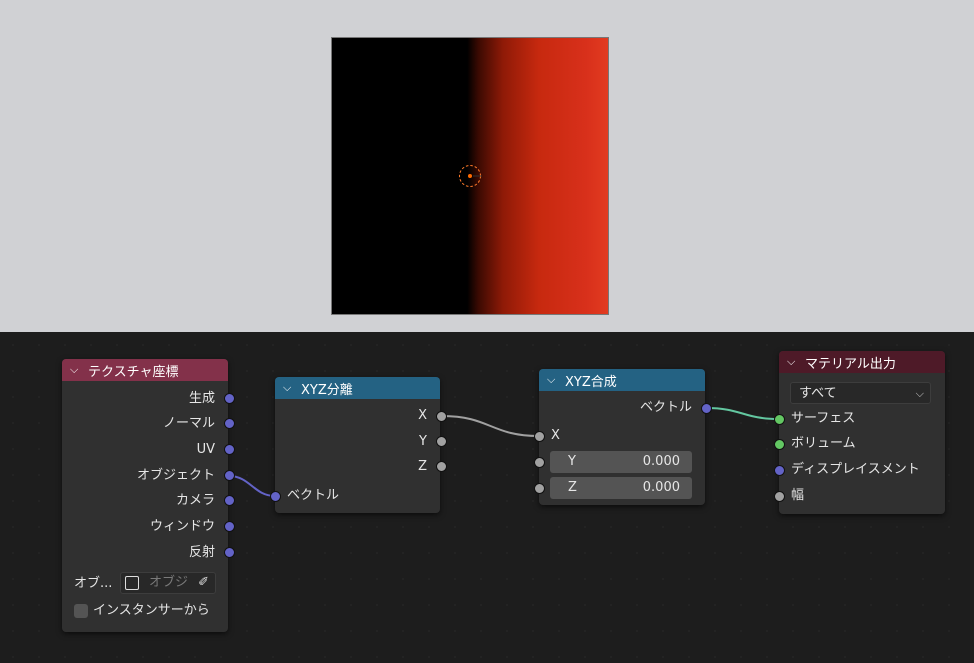 The image size is (974, 663). Describe the element at coordinates (591, 382) in the screenshot. I see `node-title: XYZ合成` at that location.